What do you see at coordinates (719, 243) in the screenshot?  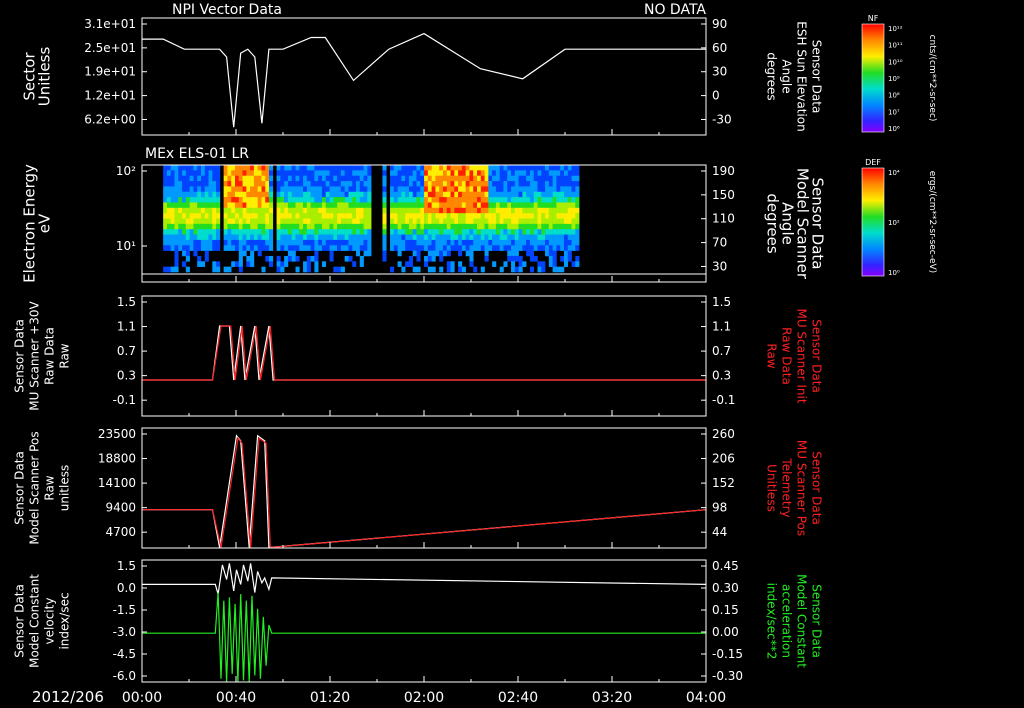 I see `right-tick-label: 70` at bounding box center [719, 243].